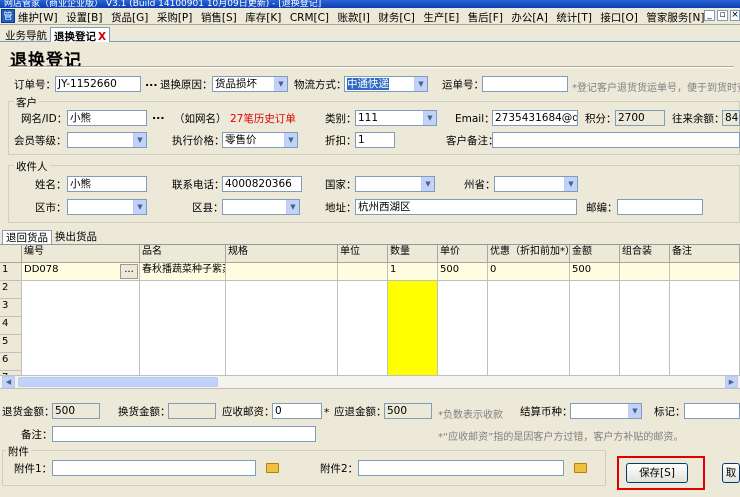  What do you see at coordinates (731, 473) in the screenshot?
I see `close-button: 取` at bounding box center [731, 473].